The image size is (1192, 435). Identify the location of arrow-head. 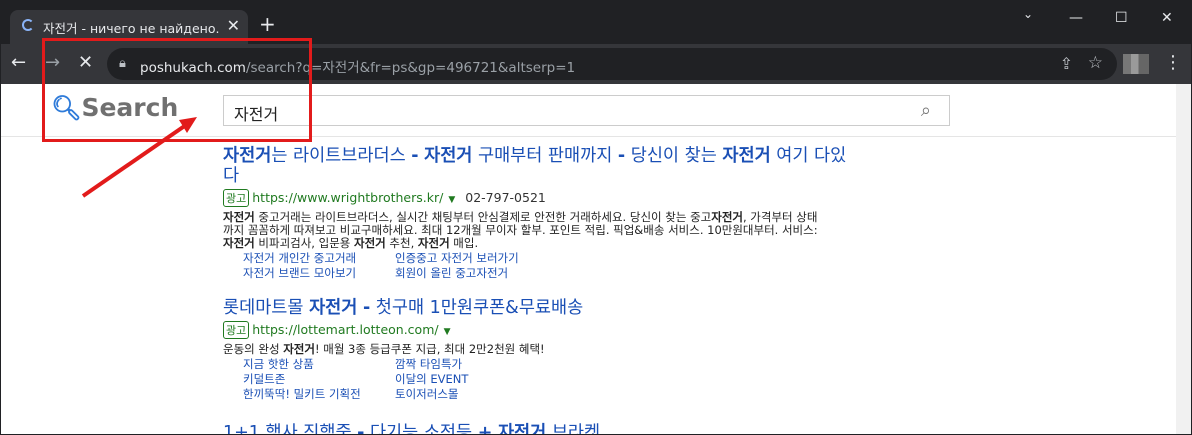
(188, 125).